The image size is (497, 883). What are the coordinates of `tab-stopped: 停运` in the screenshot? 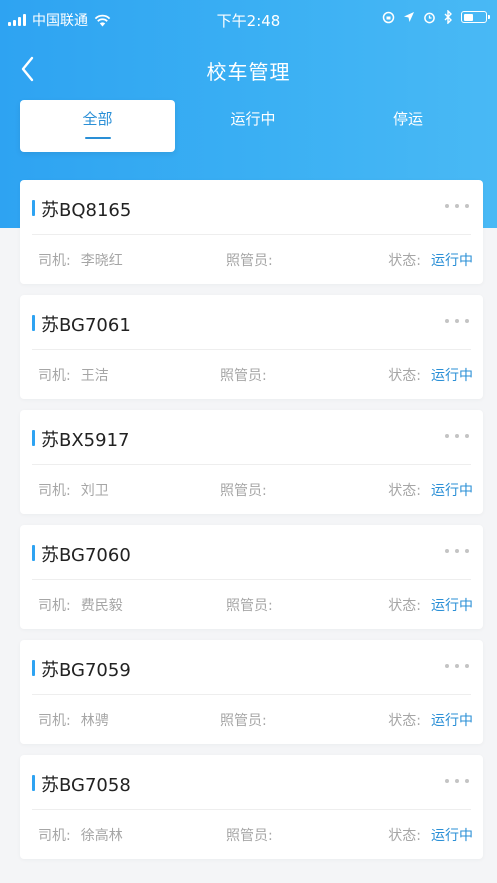 It's located at (408, 126).